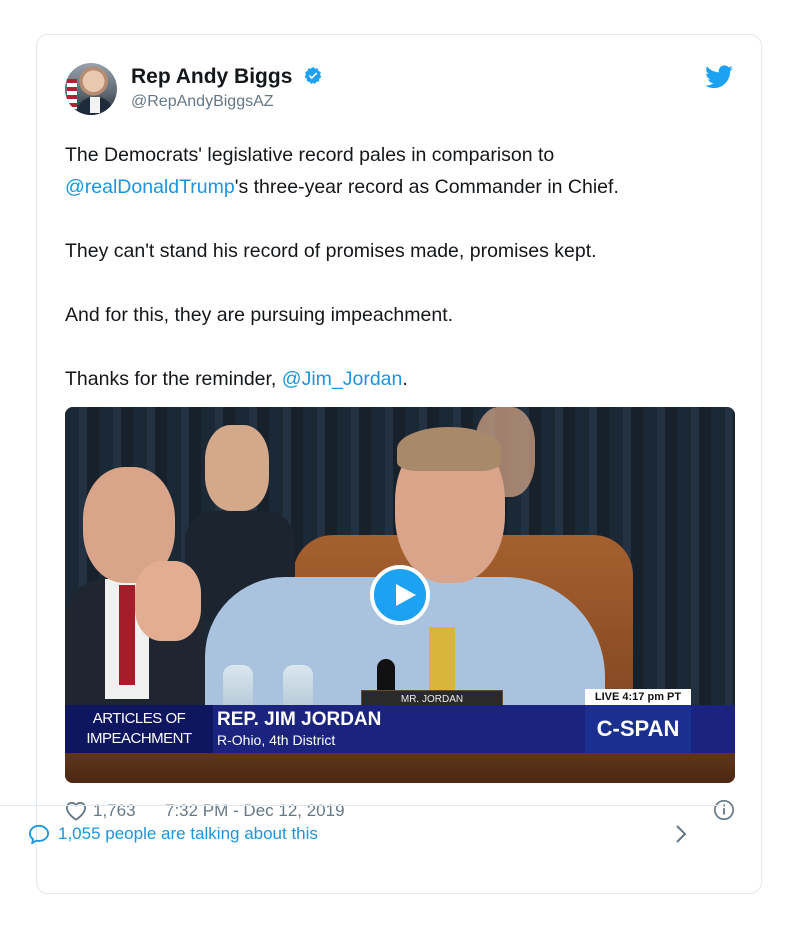 The image size is (800, 934). I want to click on live-label: LIVE 4:17 pm PT, so click(638, 697).